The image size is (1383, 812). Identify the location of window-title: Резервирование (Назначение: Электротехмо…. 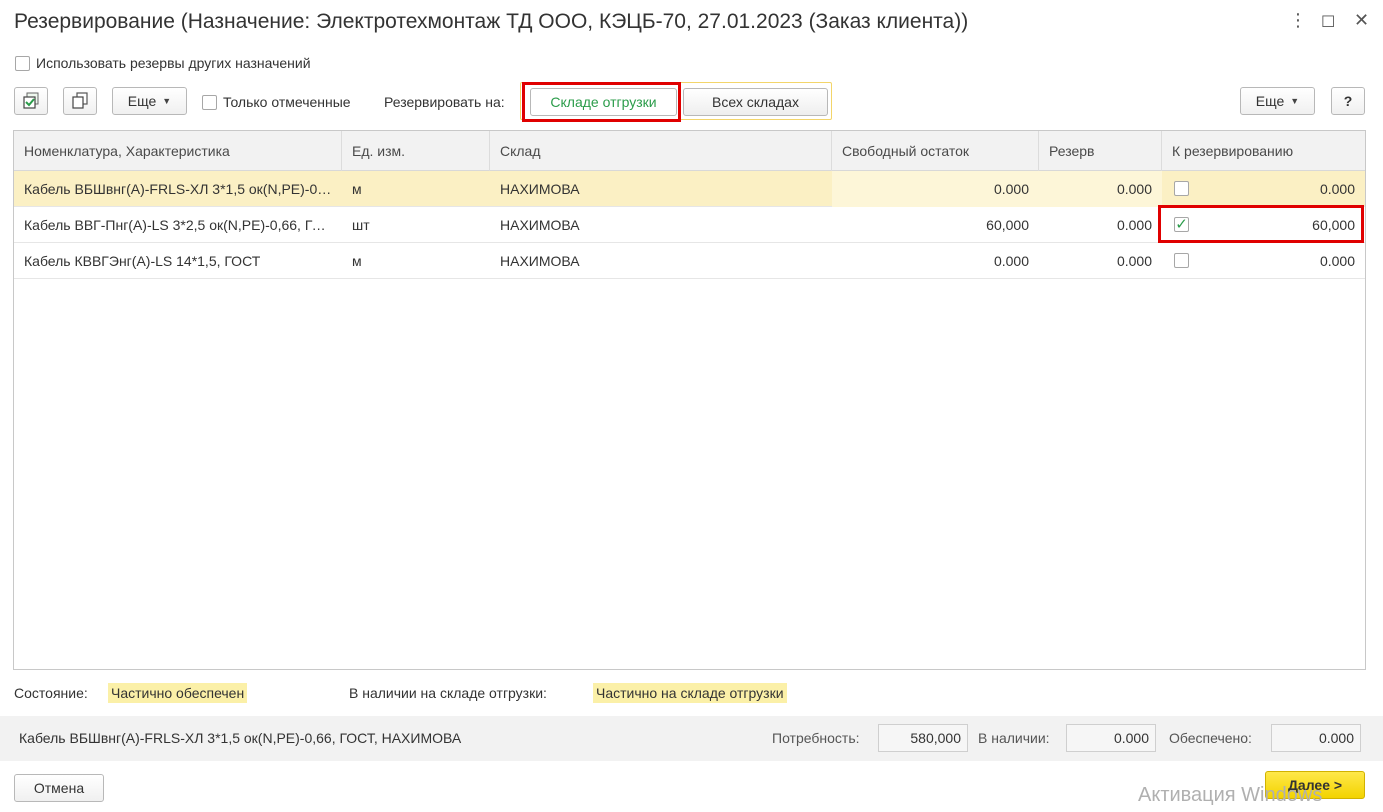
(491, 21).